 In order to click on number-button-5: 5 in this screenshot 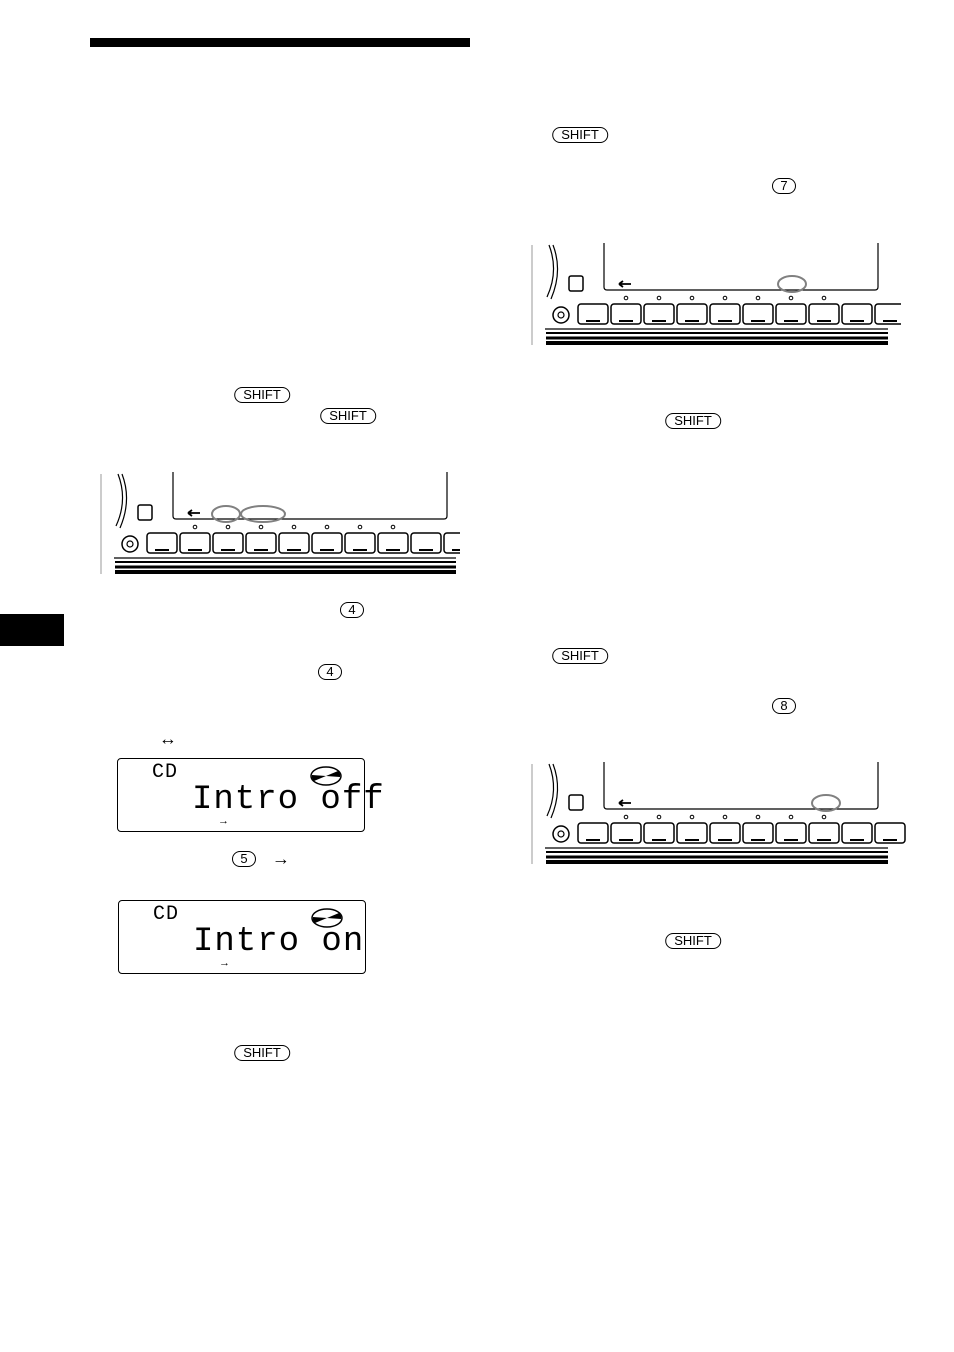, I will do `click(244, 859)`.